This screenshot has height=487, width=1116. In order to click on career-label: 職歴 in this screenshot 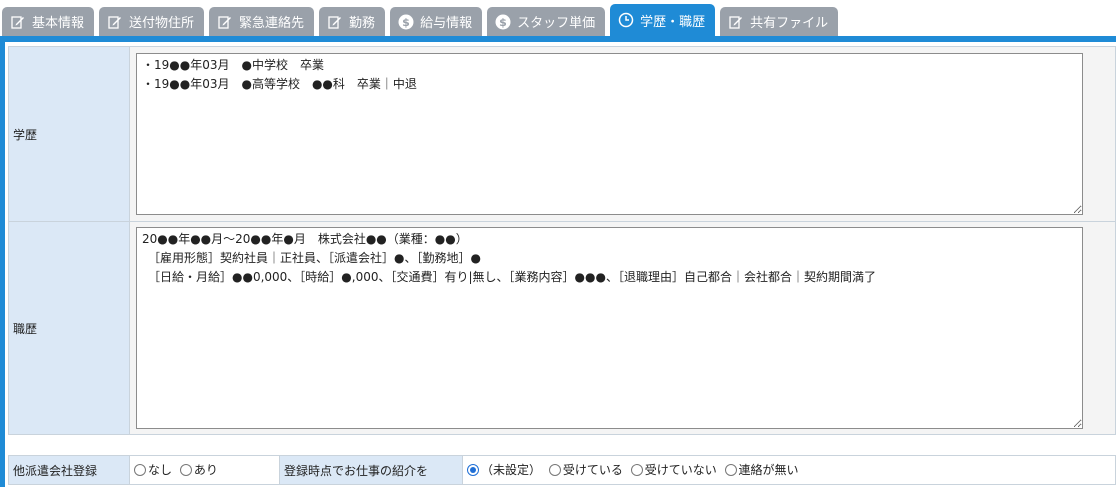, I will do `click(69, 328)`.